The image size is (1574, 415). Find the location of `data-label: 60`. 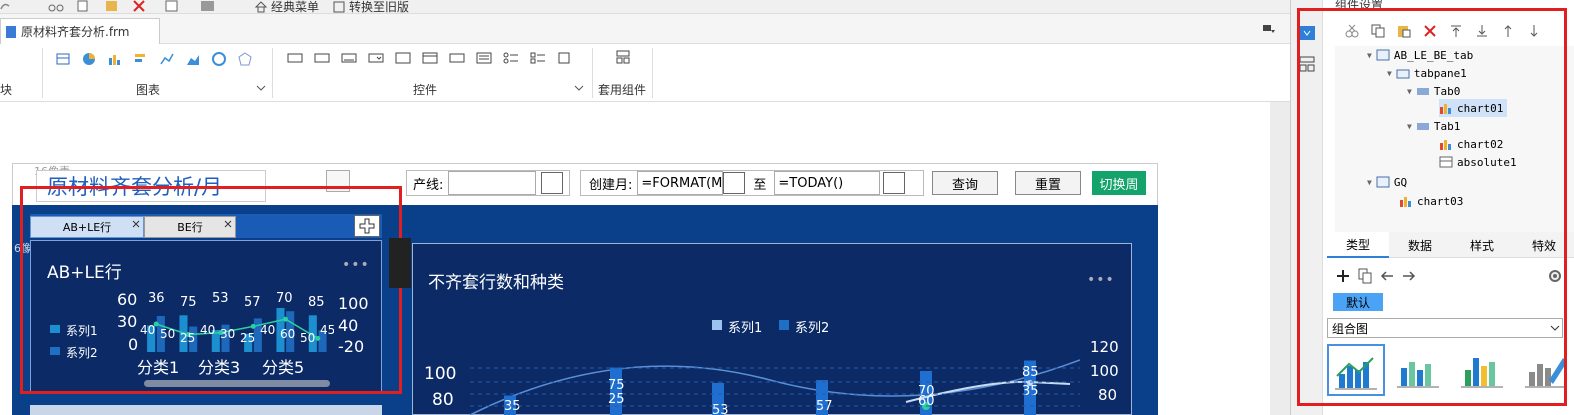

data-label: 60 is located at coordinates (926, 401).